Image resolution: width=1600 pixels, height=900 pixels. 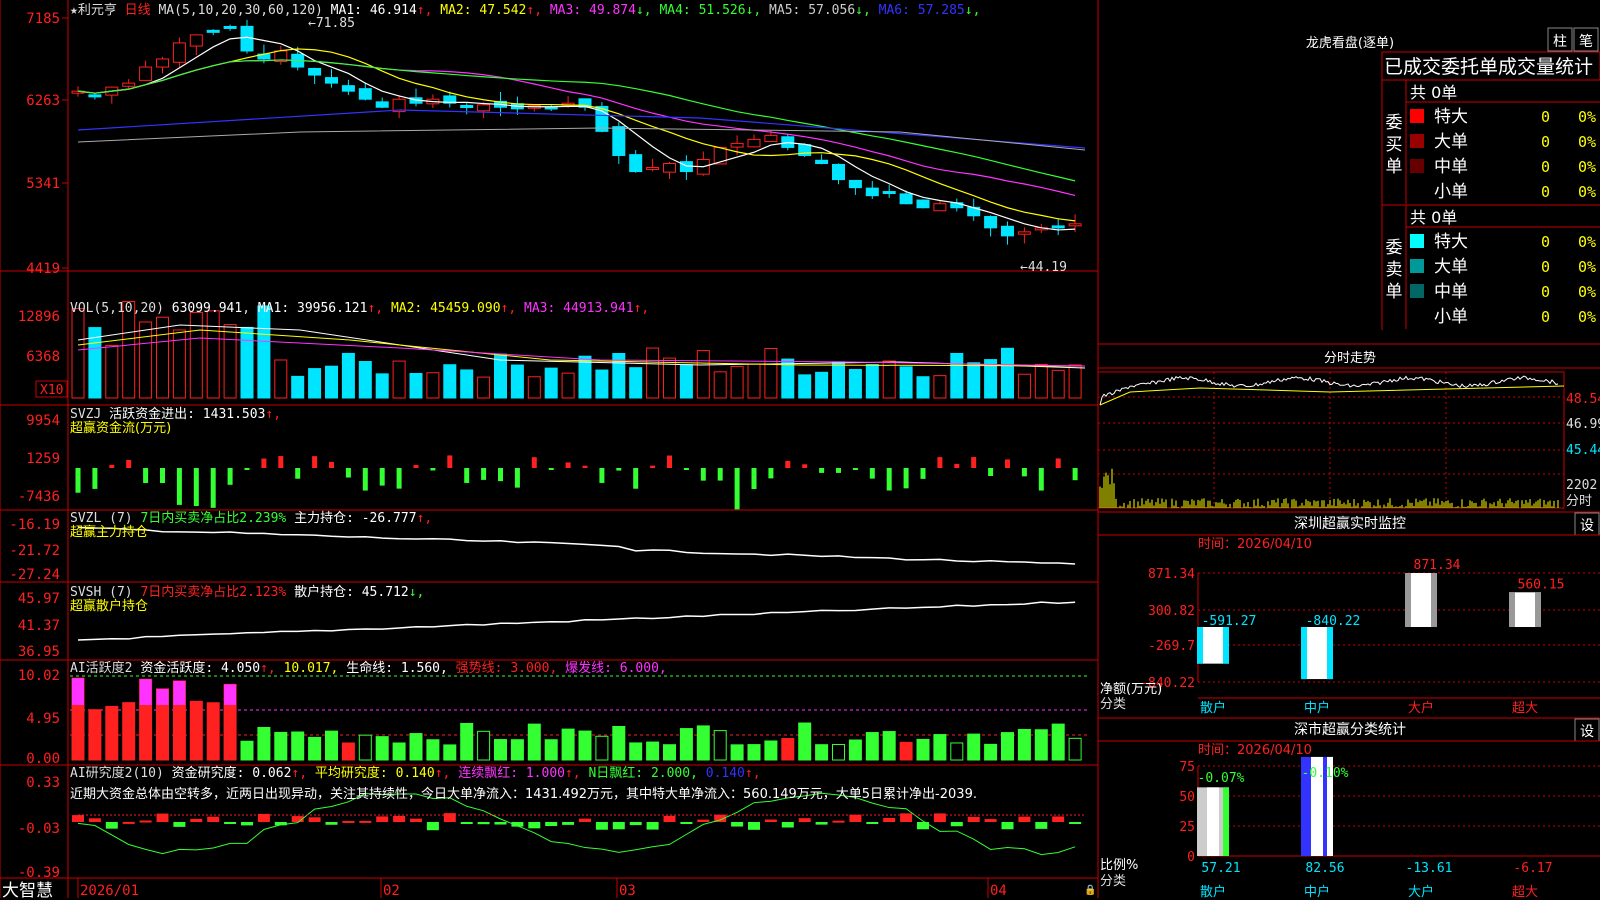 What do you see at coordinates (1171, 574) in the screenshot?
I see `monitor-ytick: 871.34` at bounding box center [1171, 574].